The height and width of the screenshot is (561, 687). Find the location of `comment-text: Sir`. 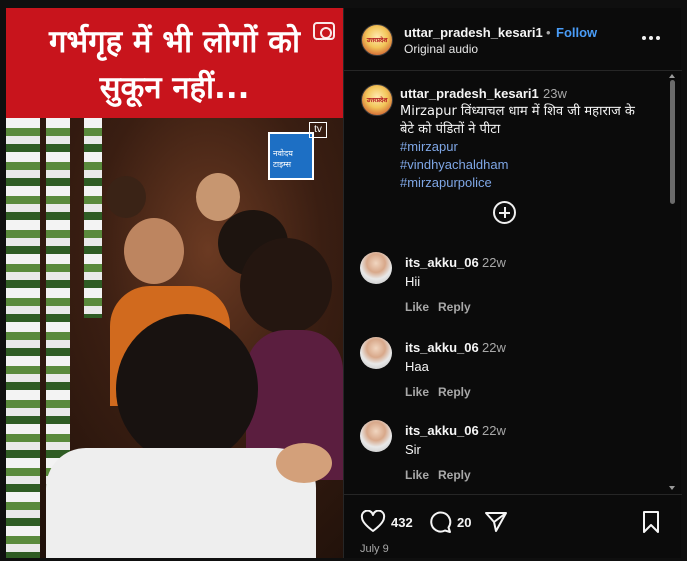

comment-text: Sir is located at coordinates (413, 449).